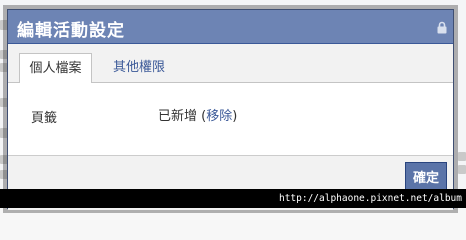 Image resolution: width=466 pixels, height=240 pixels. What do you see at coordinates (230, 27) in the screenshot?
I see `dialog-titlebar: 編輯活動設定` at bounding box center [230, 27].